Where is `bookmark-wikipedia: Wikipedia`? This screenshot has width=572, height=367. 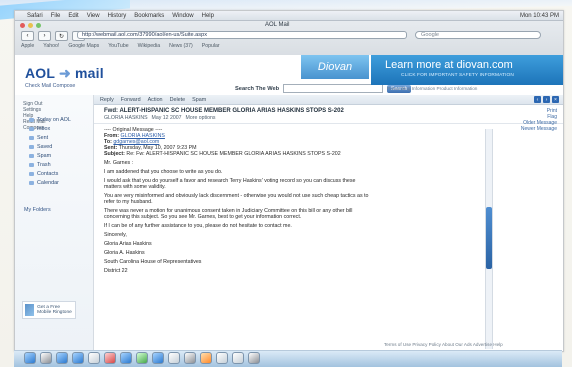
bookmark-wikipedia: Wikipedia is located at coordinates (149, 46).